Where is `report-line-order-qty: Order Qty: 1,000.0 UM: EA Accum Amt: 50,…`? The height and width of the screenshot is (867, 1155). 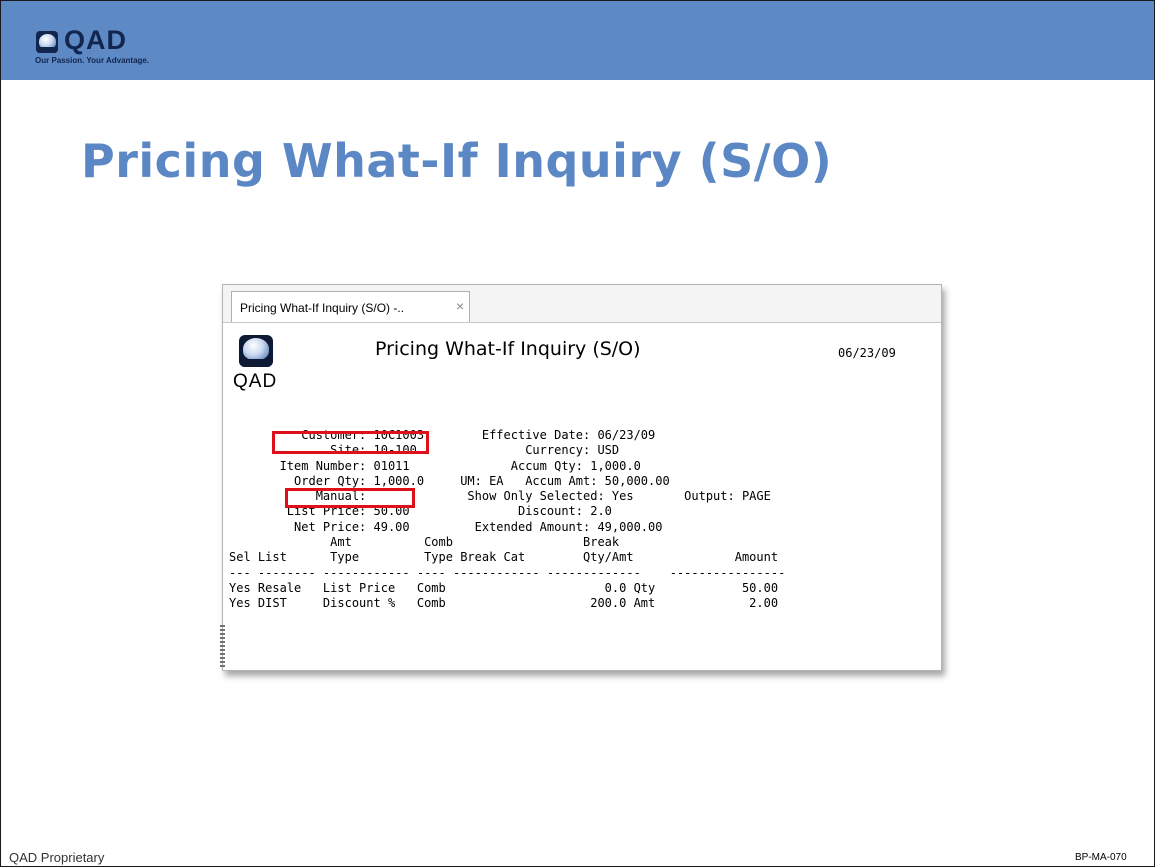 report-line-order-qty: Order Qty: 1,000.0 UM: EA Accum Amt: 50,… is located at coordinates (449, 480).